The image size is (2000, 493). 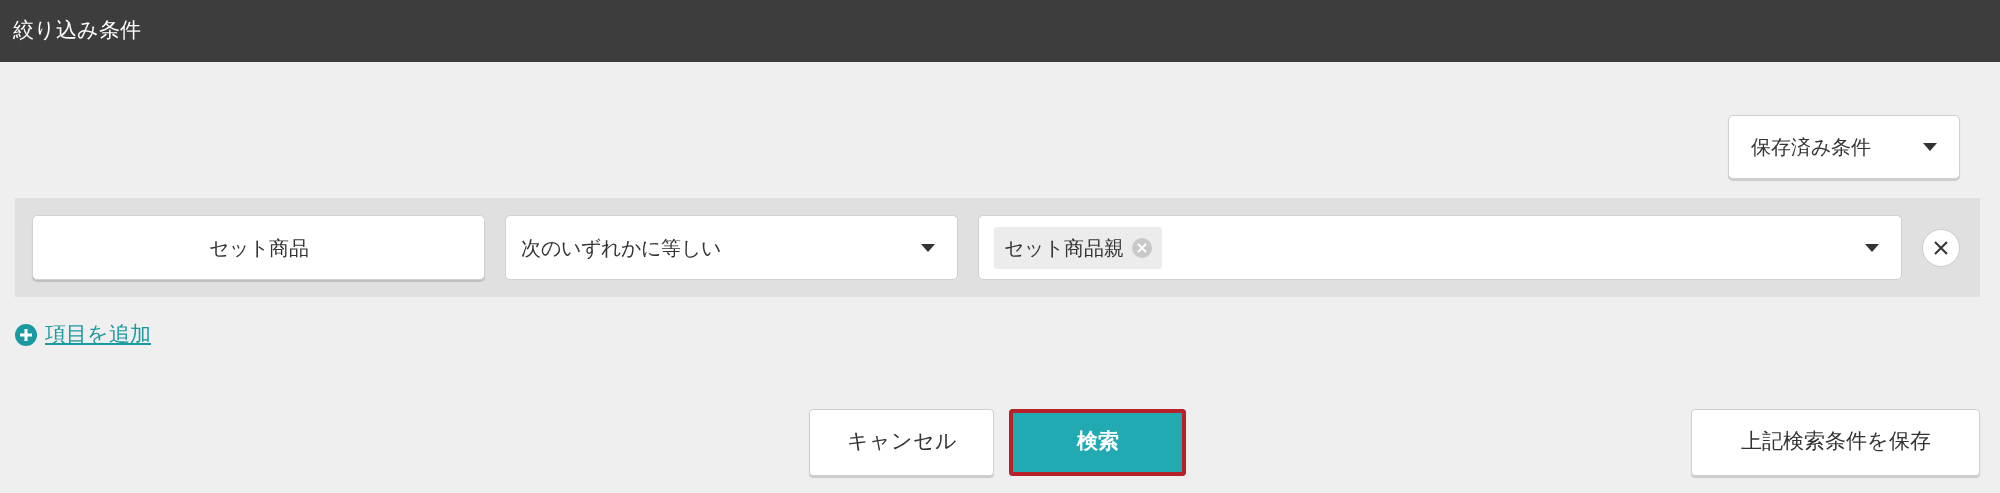 What do you see at coordinates (1941, 247) in the screenshot?
I see `close-icon` at bounding box center [1941, 247].